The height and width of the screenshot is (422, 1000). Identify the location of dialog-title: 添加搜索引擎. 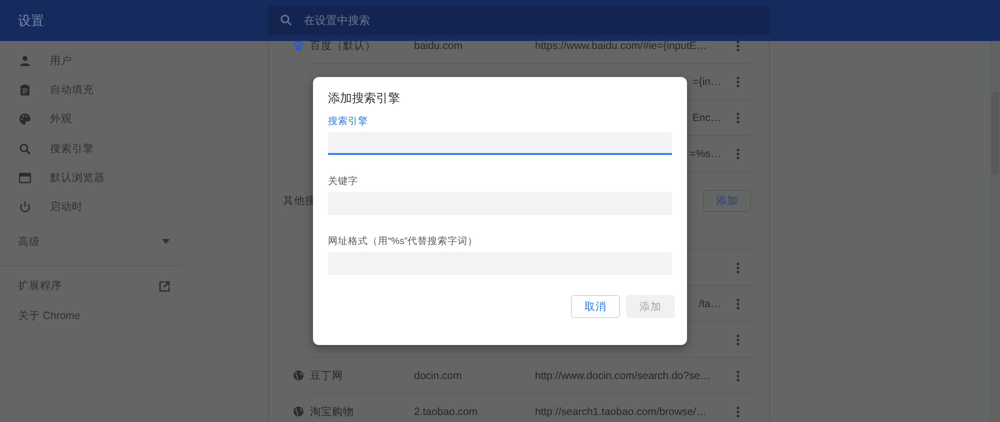
(364, 98).